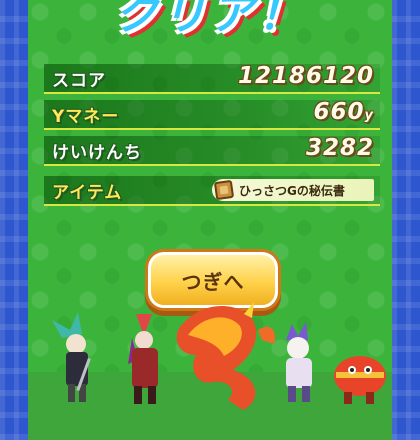 Image resolution: width=420 pixels, height=440 pixels. What do you see at coordinates (86, 117) in the screenshot?
I see `ymoney-label: Yマネー` at bounding box center [86, 117].